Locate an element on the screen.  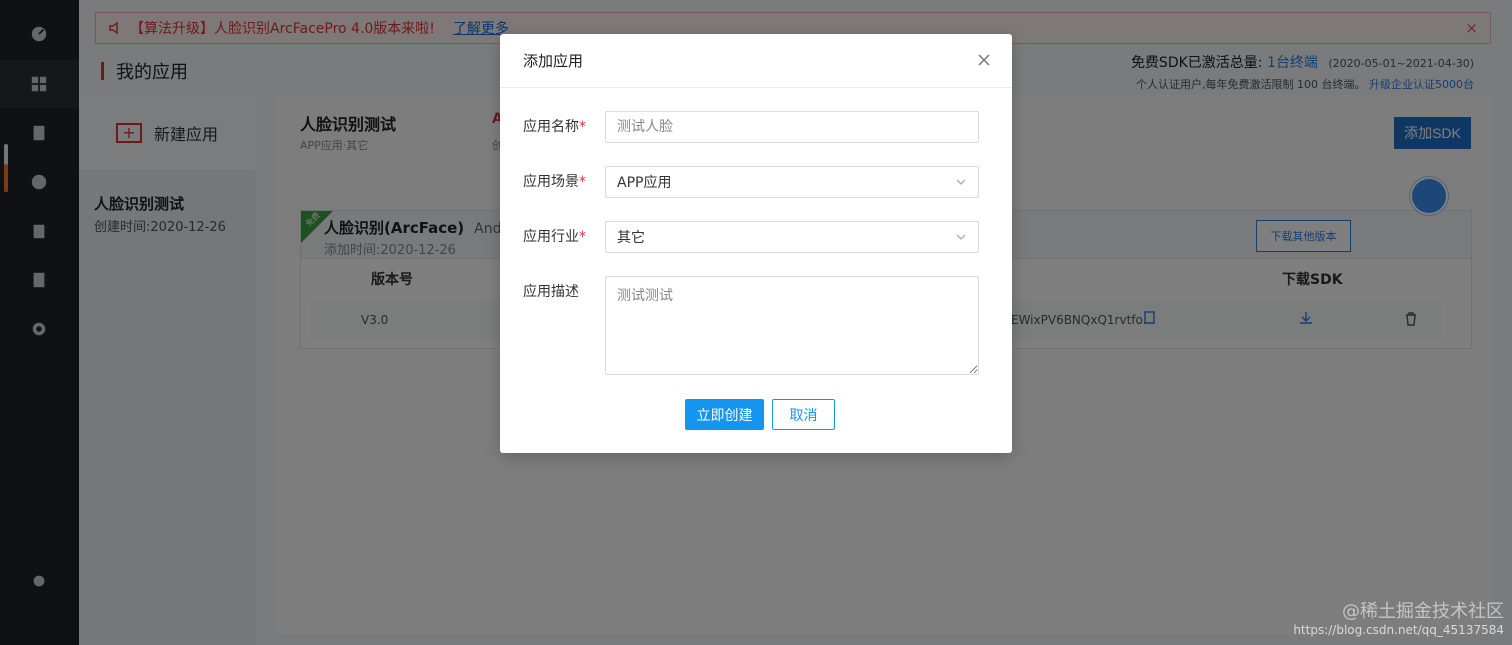
close-icon is located at coordinates (984, 60).